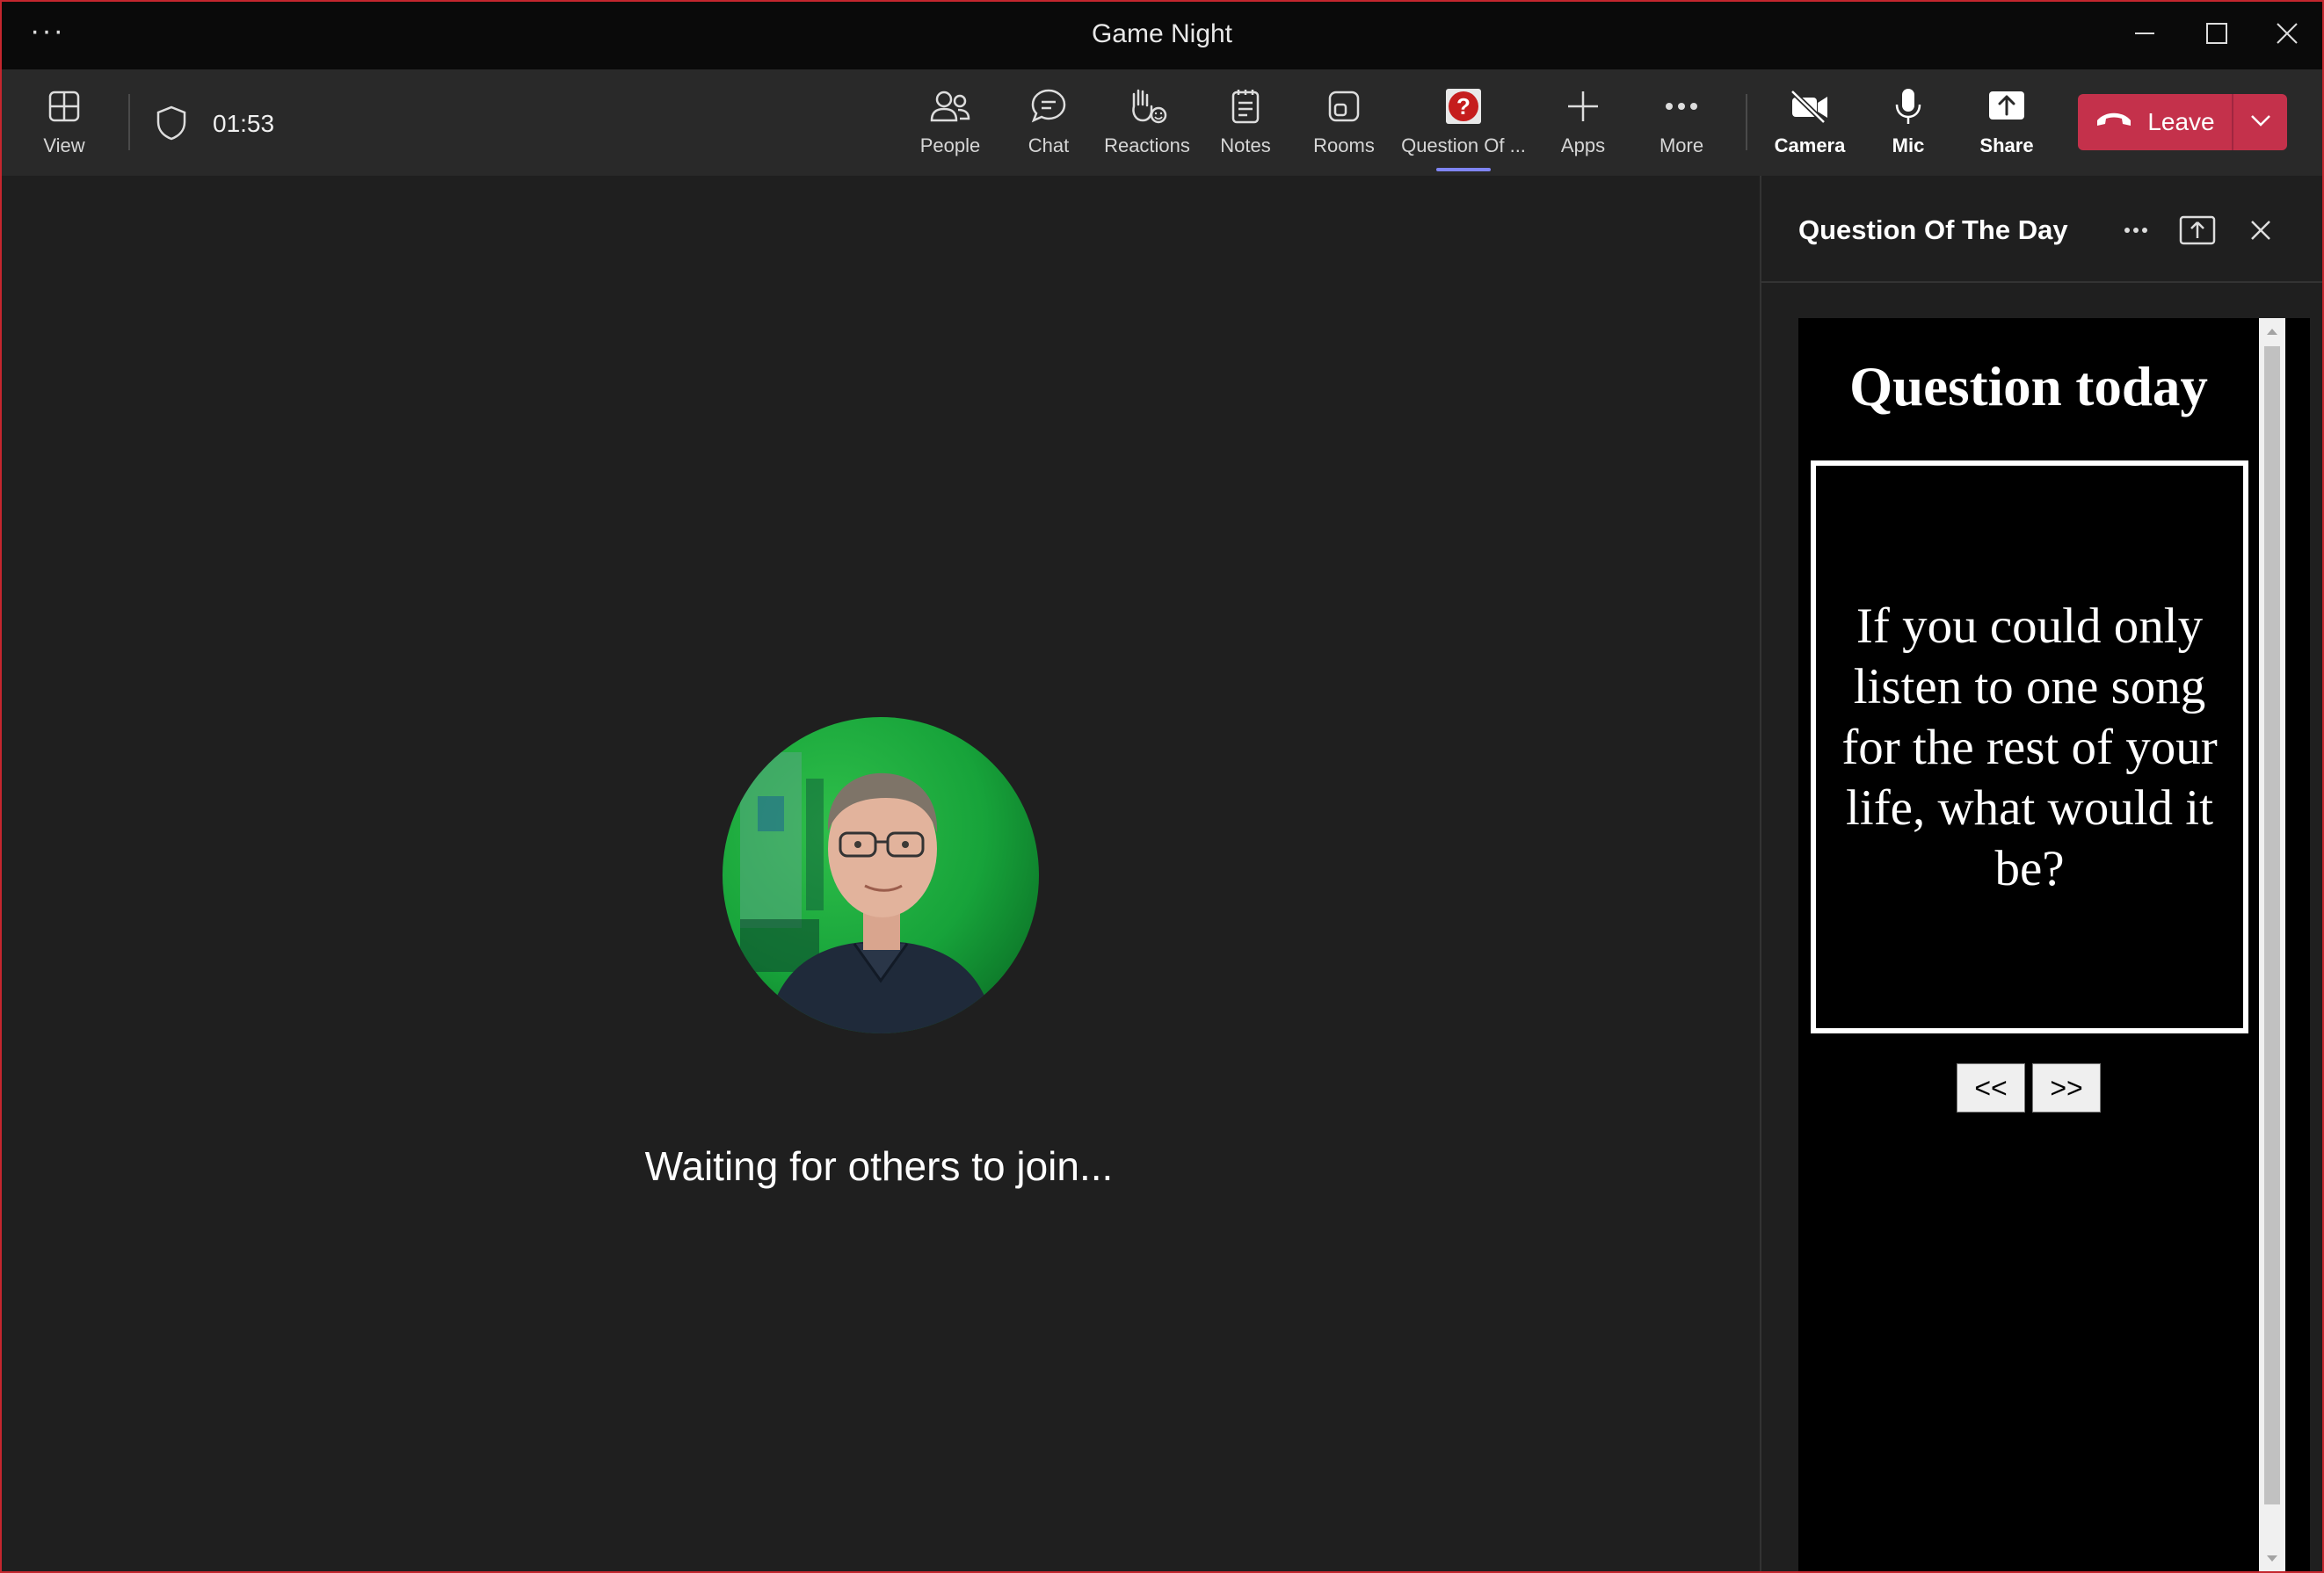 The height and width of the screenshot is (1573, 2324). Describe the element at coordinates (1908, 145) in the screenshot. I see `mic-label: Mic` at that location.